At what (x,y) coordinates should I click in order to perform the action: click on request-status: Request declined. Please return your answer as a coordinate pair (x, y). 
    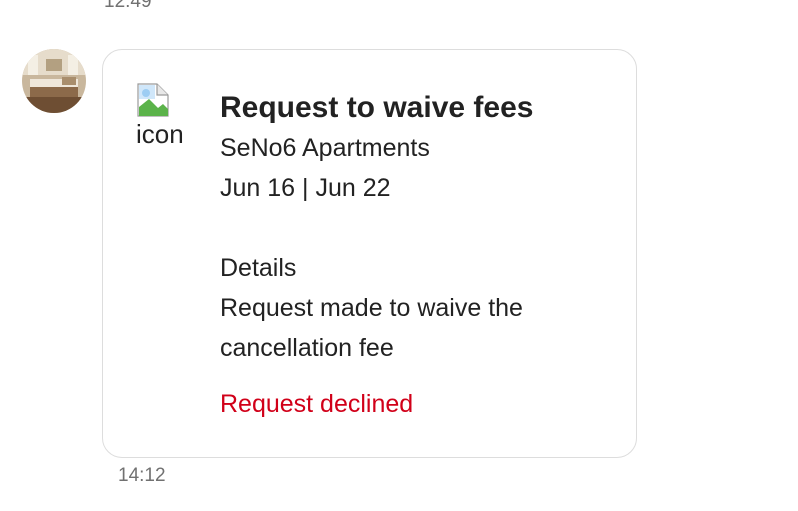
    Looking at the image, I should click on (317, 404).